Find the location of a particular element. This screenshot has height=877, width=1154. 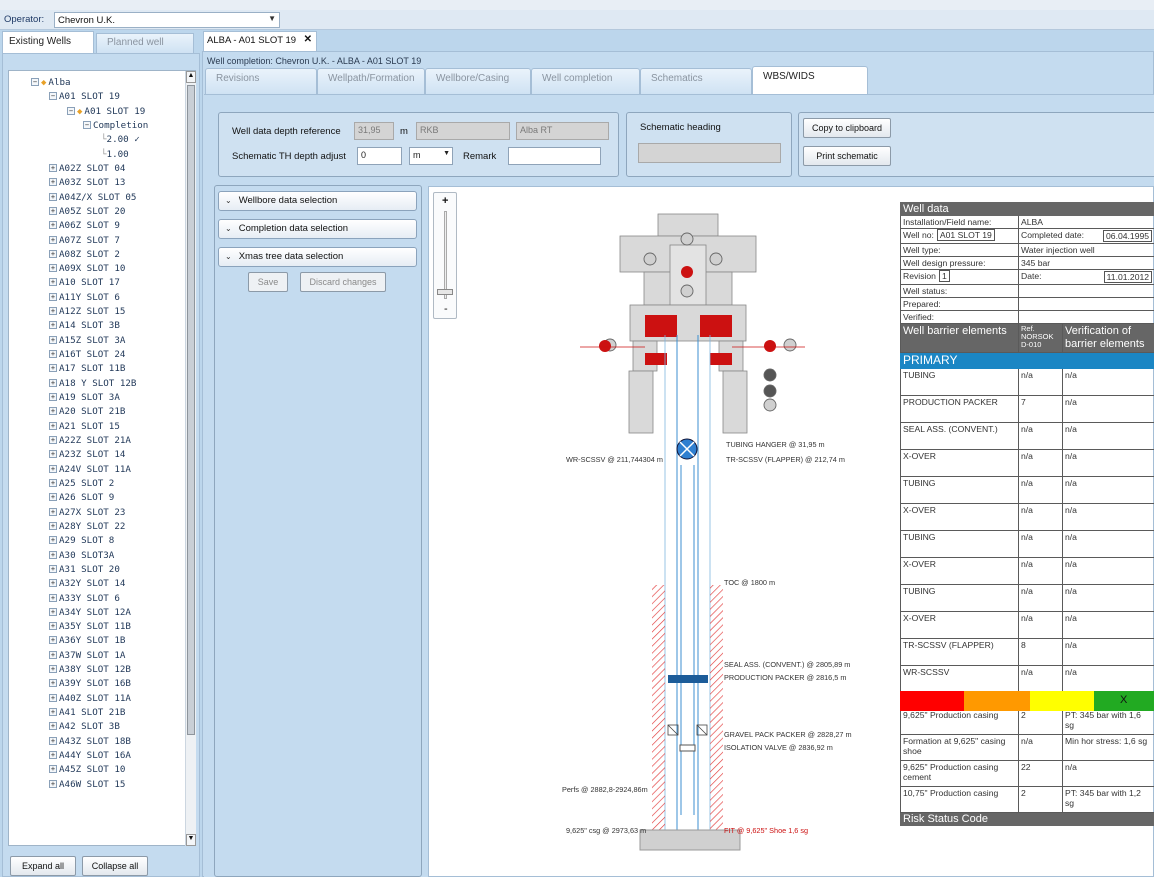

tree-item: + A07Z SLOT 7 is located at coordinates (84, 240).